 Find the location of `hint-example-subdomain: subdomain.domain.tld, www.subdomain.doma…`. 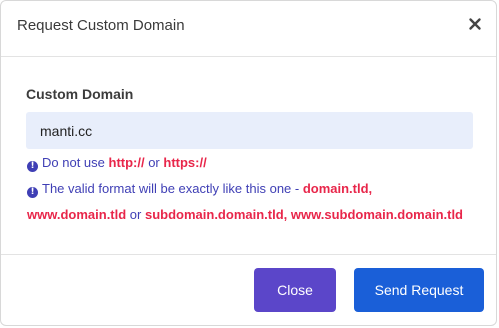

hint-example-subdomain: subdomain.domain.tld, www.subdomain.doma… is located at coordinates (304, 214).